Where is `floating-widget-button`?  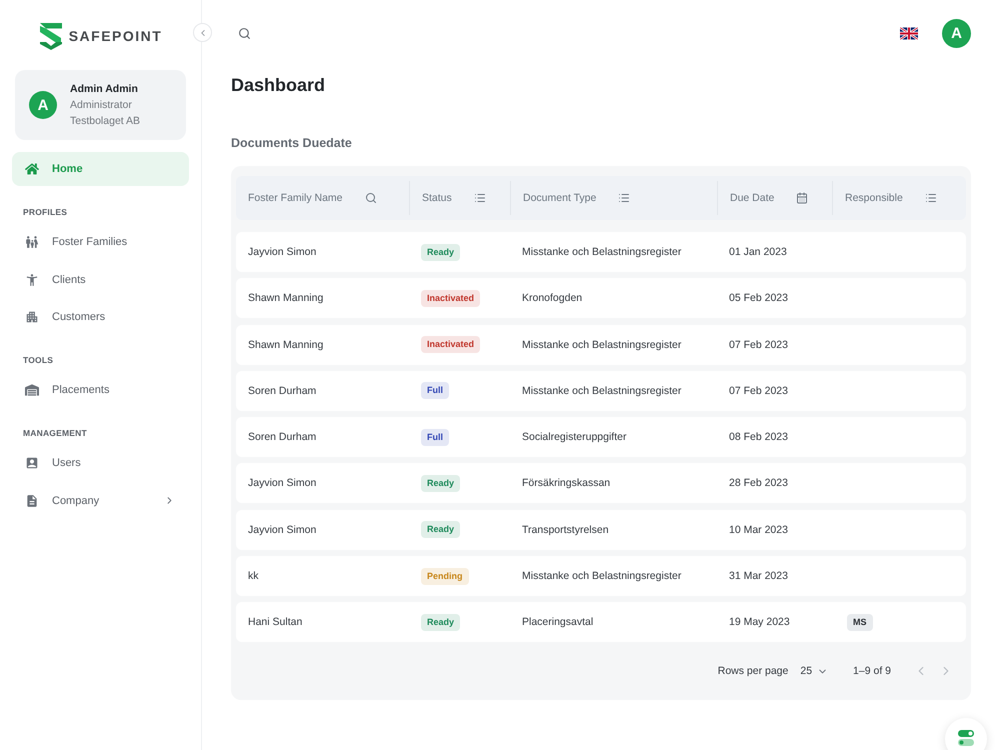 floating-widget-button is located at coordinates (966, 734).